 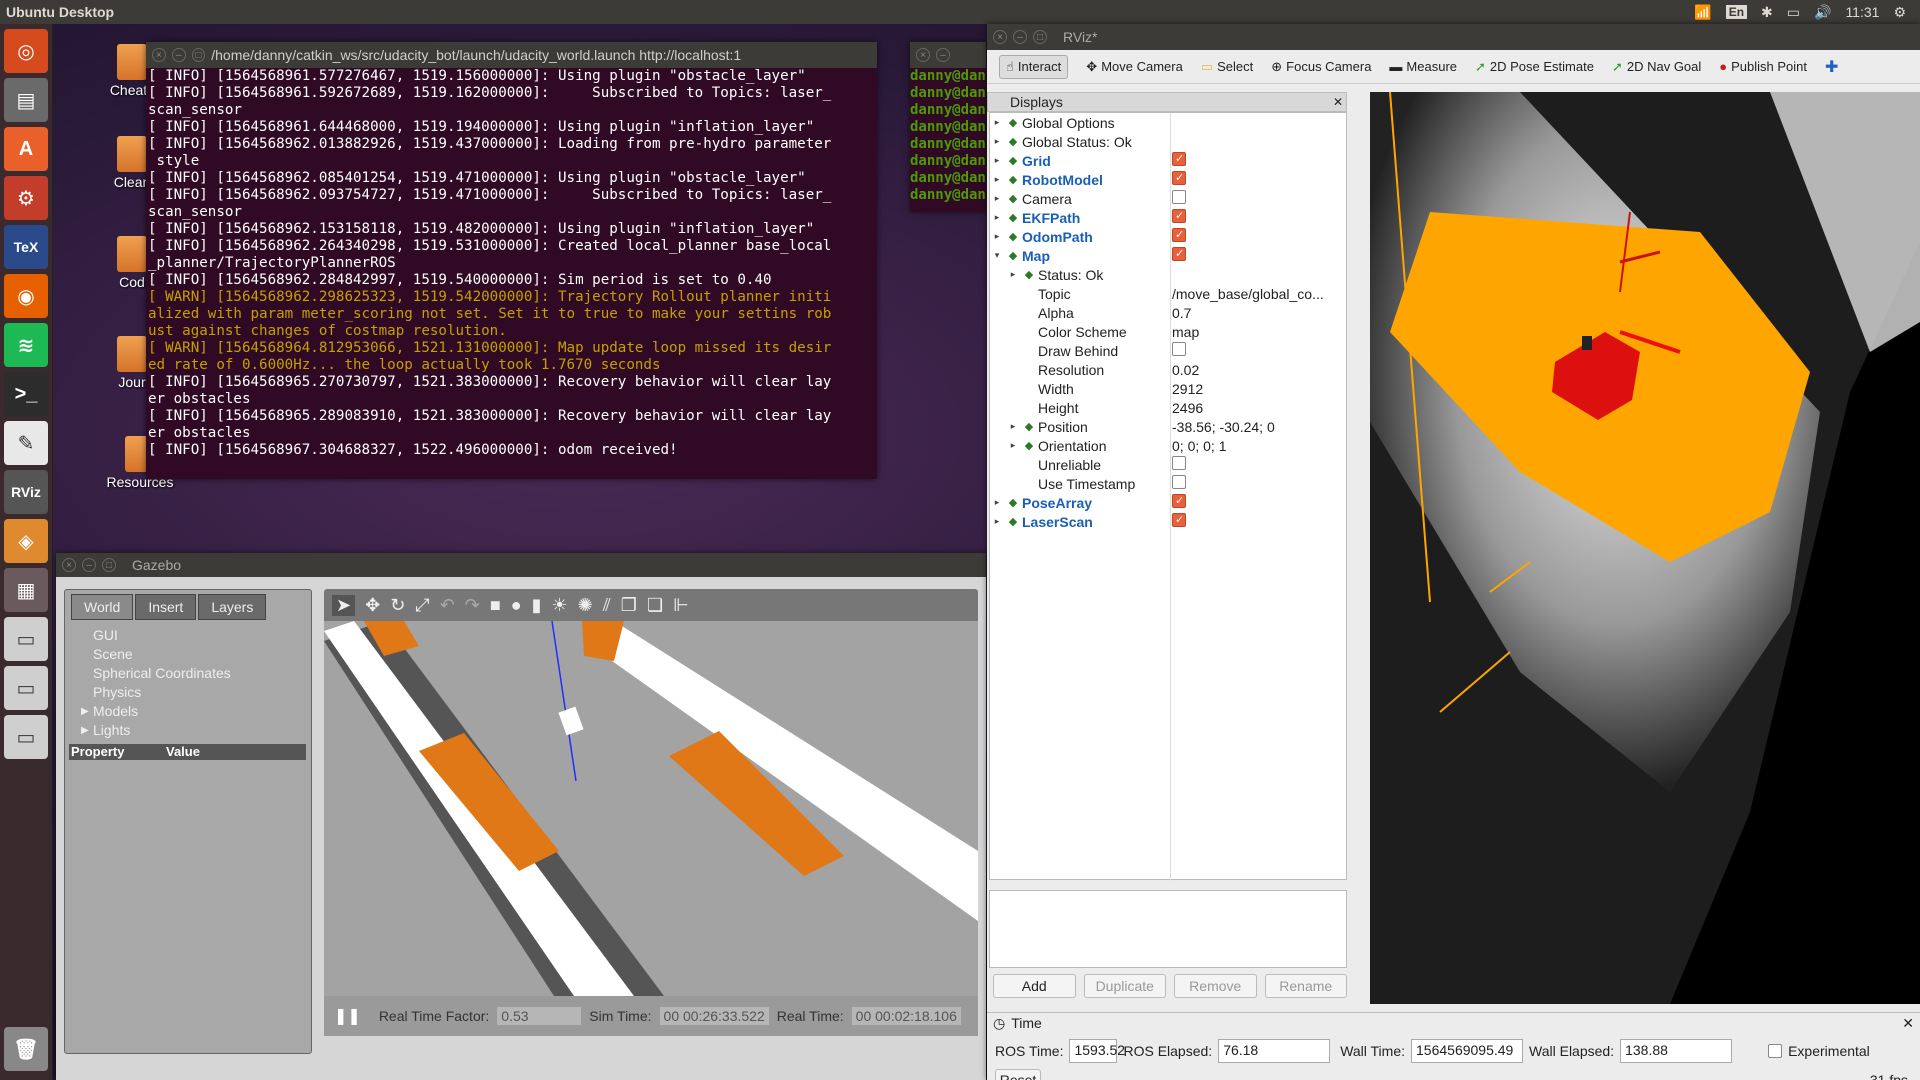 What do you see at coordinates (1168, 274) in the screenshot?
I see `display-row: ▸ ◆ Status: Ok` at bounding box center [1168, 274].